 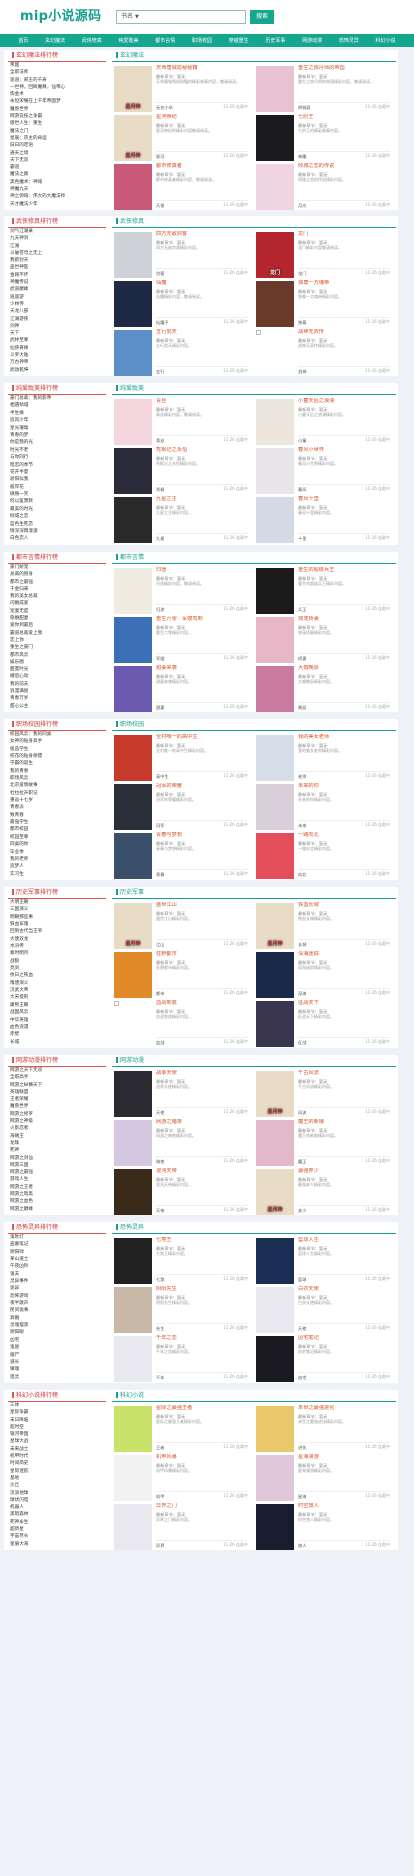 I want to click on rank-item: 宠妻无度, so click(x=57, y=611).